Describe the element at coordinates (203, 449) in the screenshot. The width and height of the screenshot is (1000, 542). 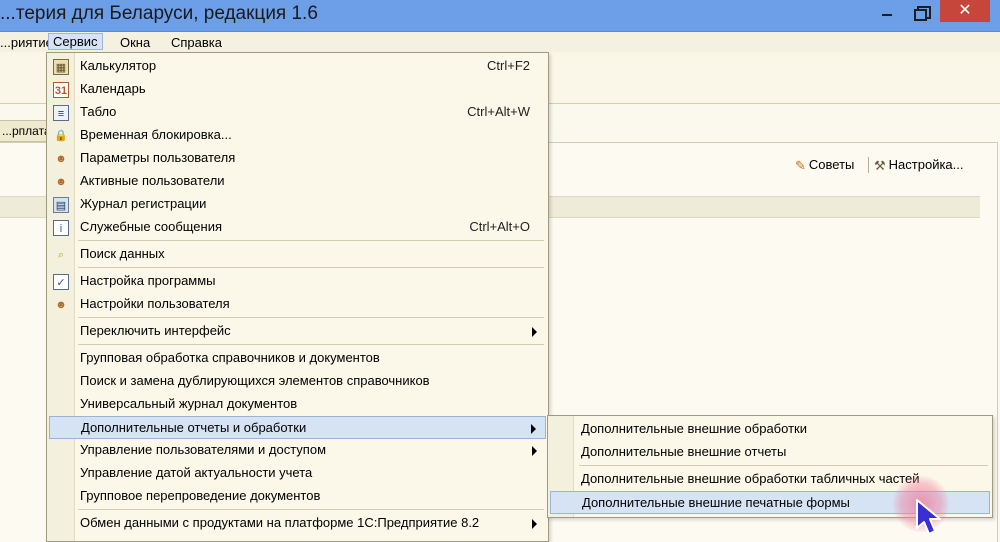
I see `menu-item-label: Управление пользователями и доступом` at that location.